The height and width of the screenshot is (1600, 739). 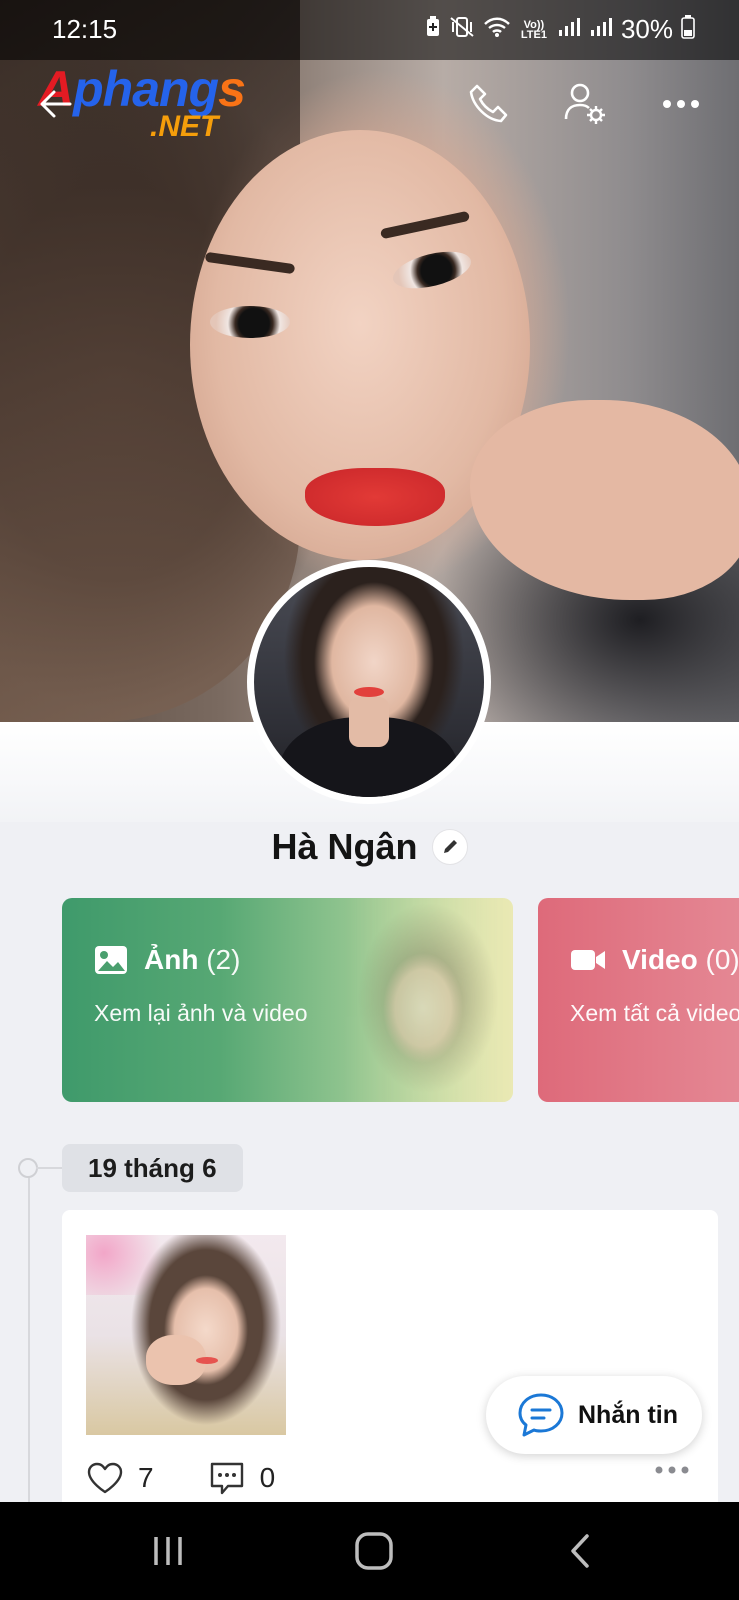 I want to click on back-icon, so click(x=580, y=1551).